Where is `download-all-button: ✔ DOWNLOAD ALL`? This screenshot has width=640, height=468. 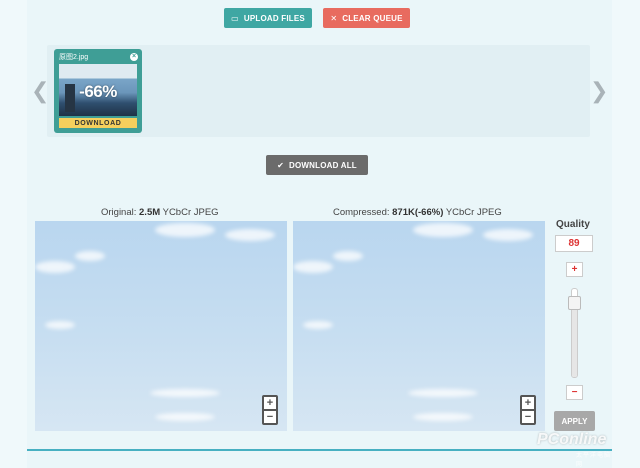
download-all-button: ✔ DOWNLOAD ALL is located at coordinates (317, 165).